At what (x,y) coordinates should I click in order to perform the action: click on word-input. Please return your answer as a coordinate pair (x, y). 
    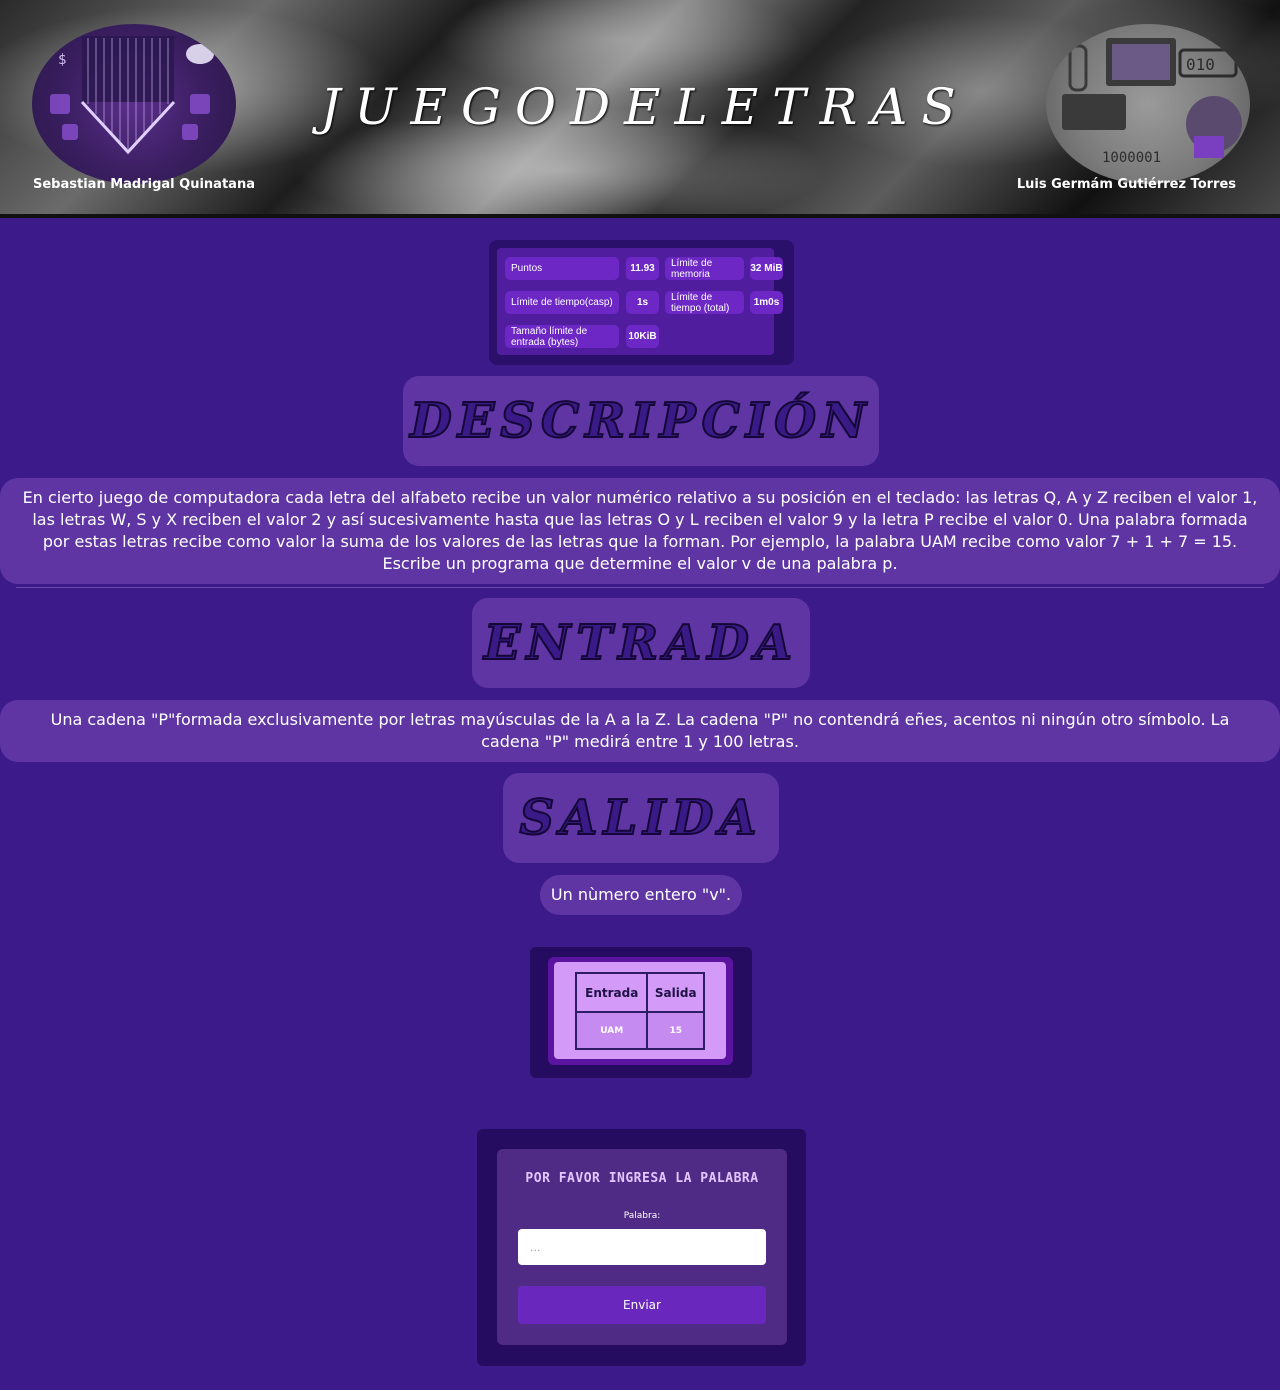
    Looking at the image, I should click on (642, 1247).